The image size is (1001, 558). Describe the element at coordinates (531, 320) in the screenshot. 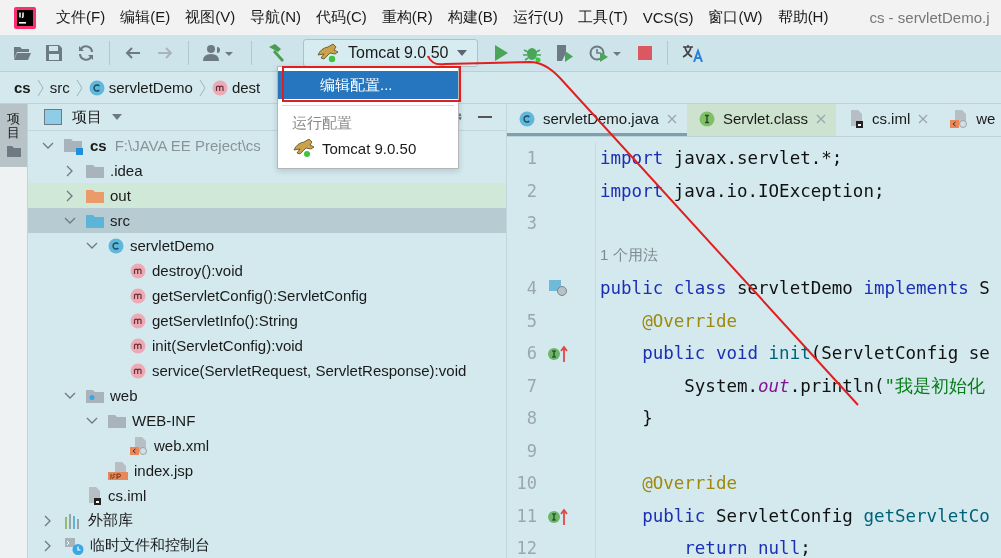

I see `line-number: 5` at that location.